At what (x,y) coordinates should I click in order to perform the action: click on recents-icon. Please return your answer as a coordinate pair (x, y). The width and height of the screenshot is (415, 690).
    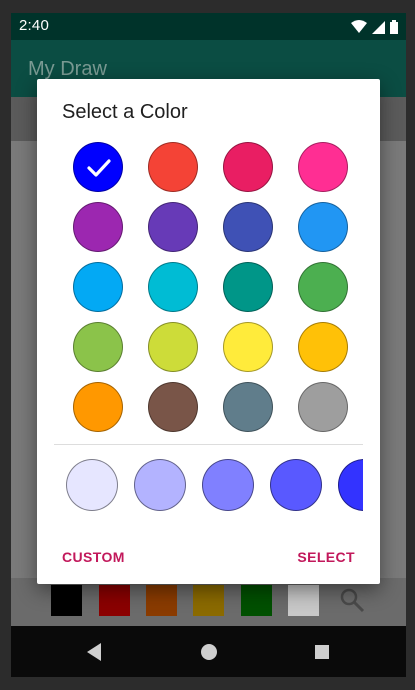
    Looking at the image, I should click on (322, 652).